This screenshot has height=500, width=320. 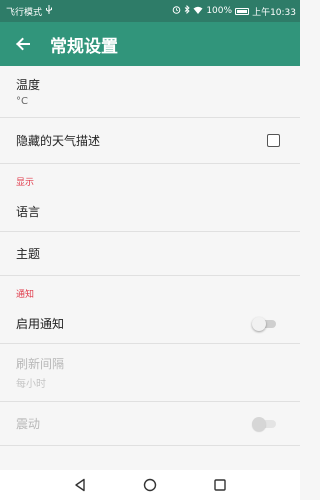 I want to click on page-title: 常规设置, so click(x=84, y=46).